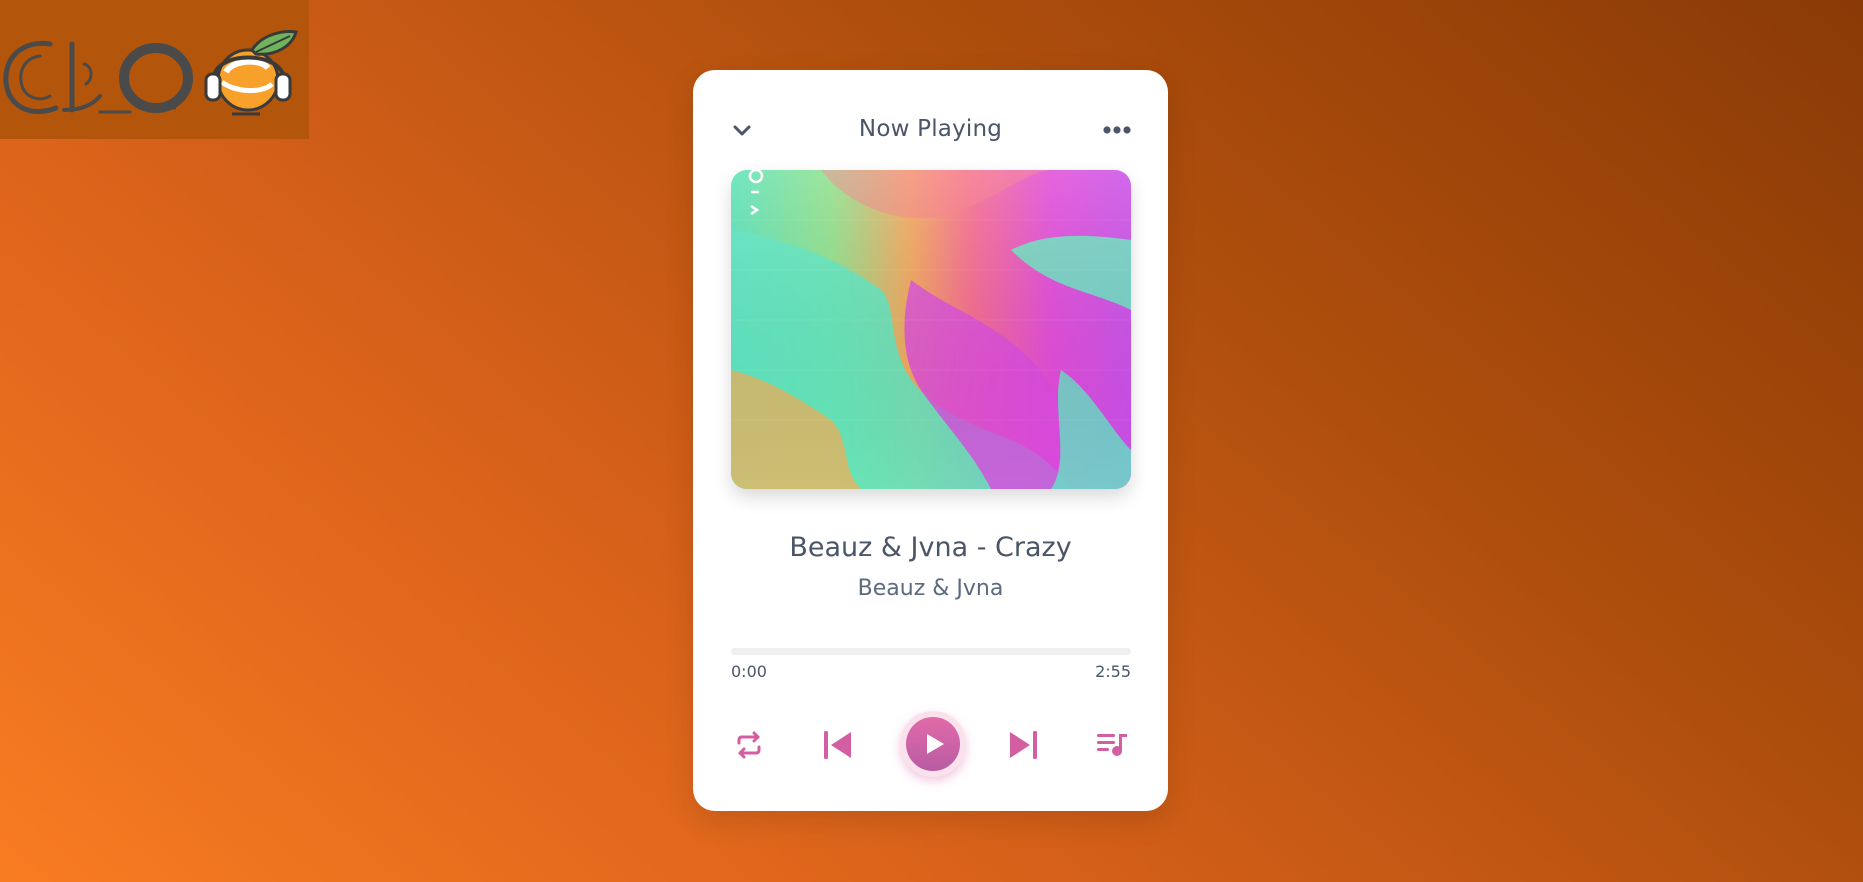  I want to click on album-cover, so click(931, 329).